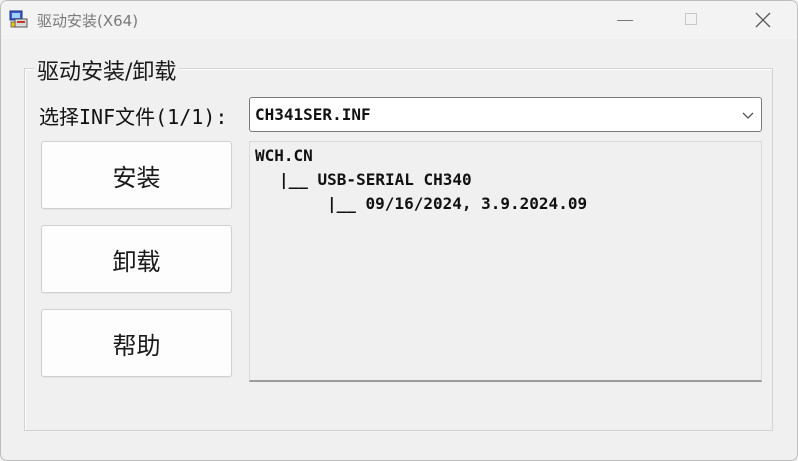 The height and width of the screenshot is (461, 798). I want to click on maximize-icon, so click(691, 19).